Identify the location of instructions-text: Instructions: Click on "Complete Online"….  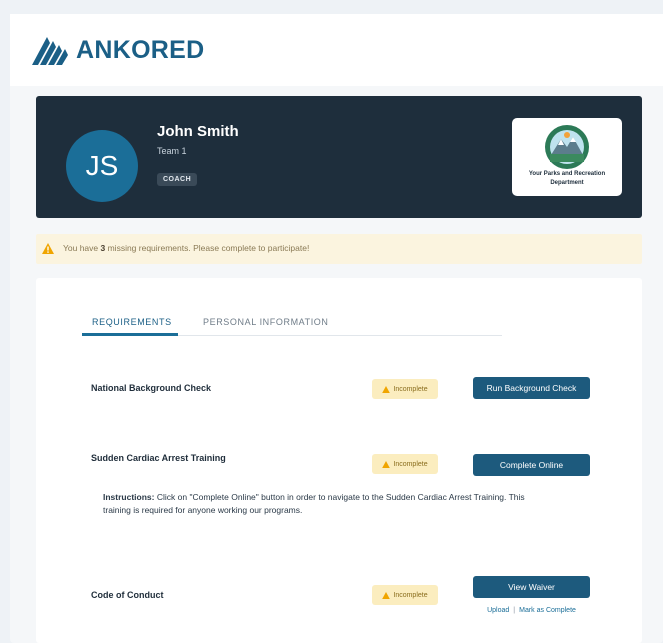
(314, 503).